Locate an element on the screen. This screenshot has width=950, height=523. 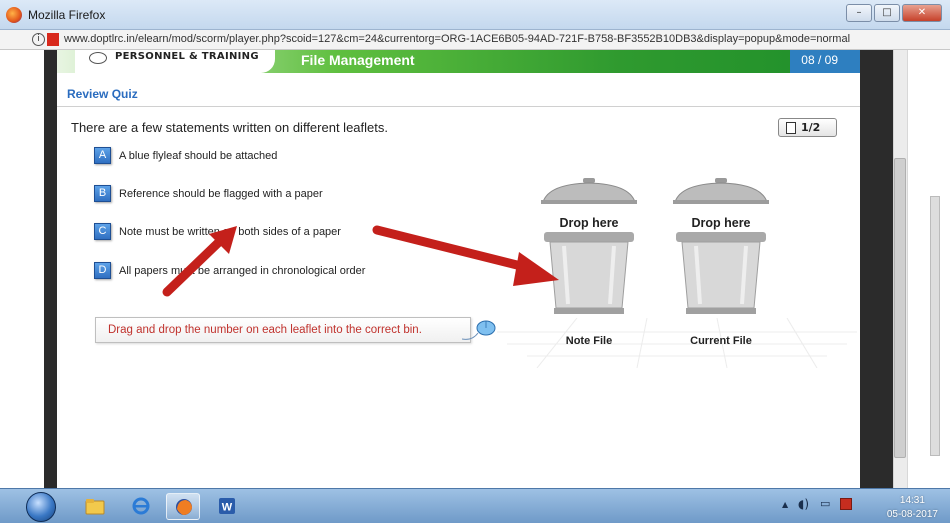
word-taskbar-item: W is located at coordinates (227, 506).